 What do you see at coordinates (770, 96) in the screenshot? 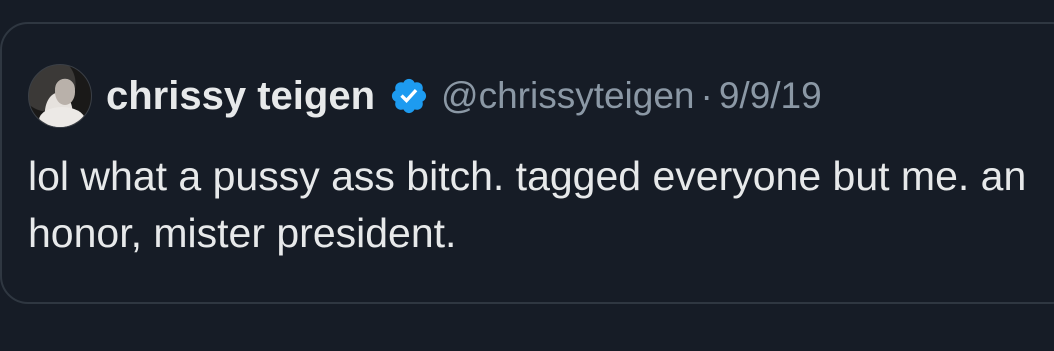
I see `tweet-date: 9/9/19` at bounding box center [770, 96].